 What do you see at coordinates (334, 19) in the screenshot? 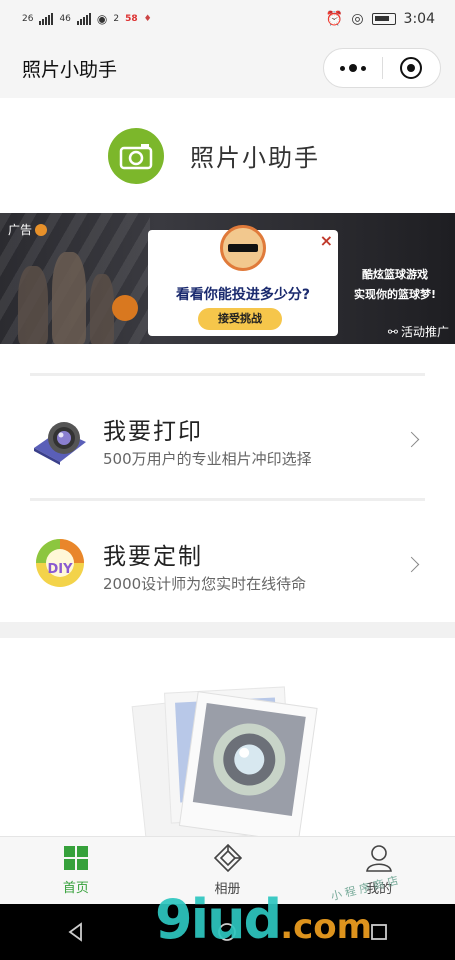
I see `alarm-icon: ⏰` at bounding box center [334, 19].